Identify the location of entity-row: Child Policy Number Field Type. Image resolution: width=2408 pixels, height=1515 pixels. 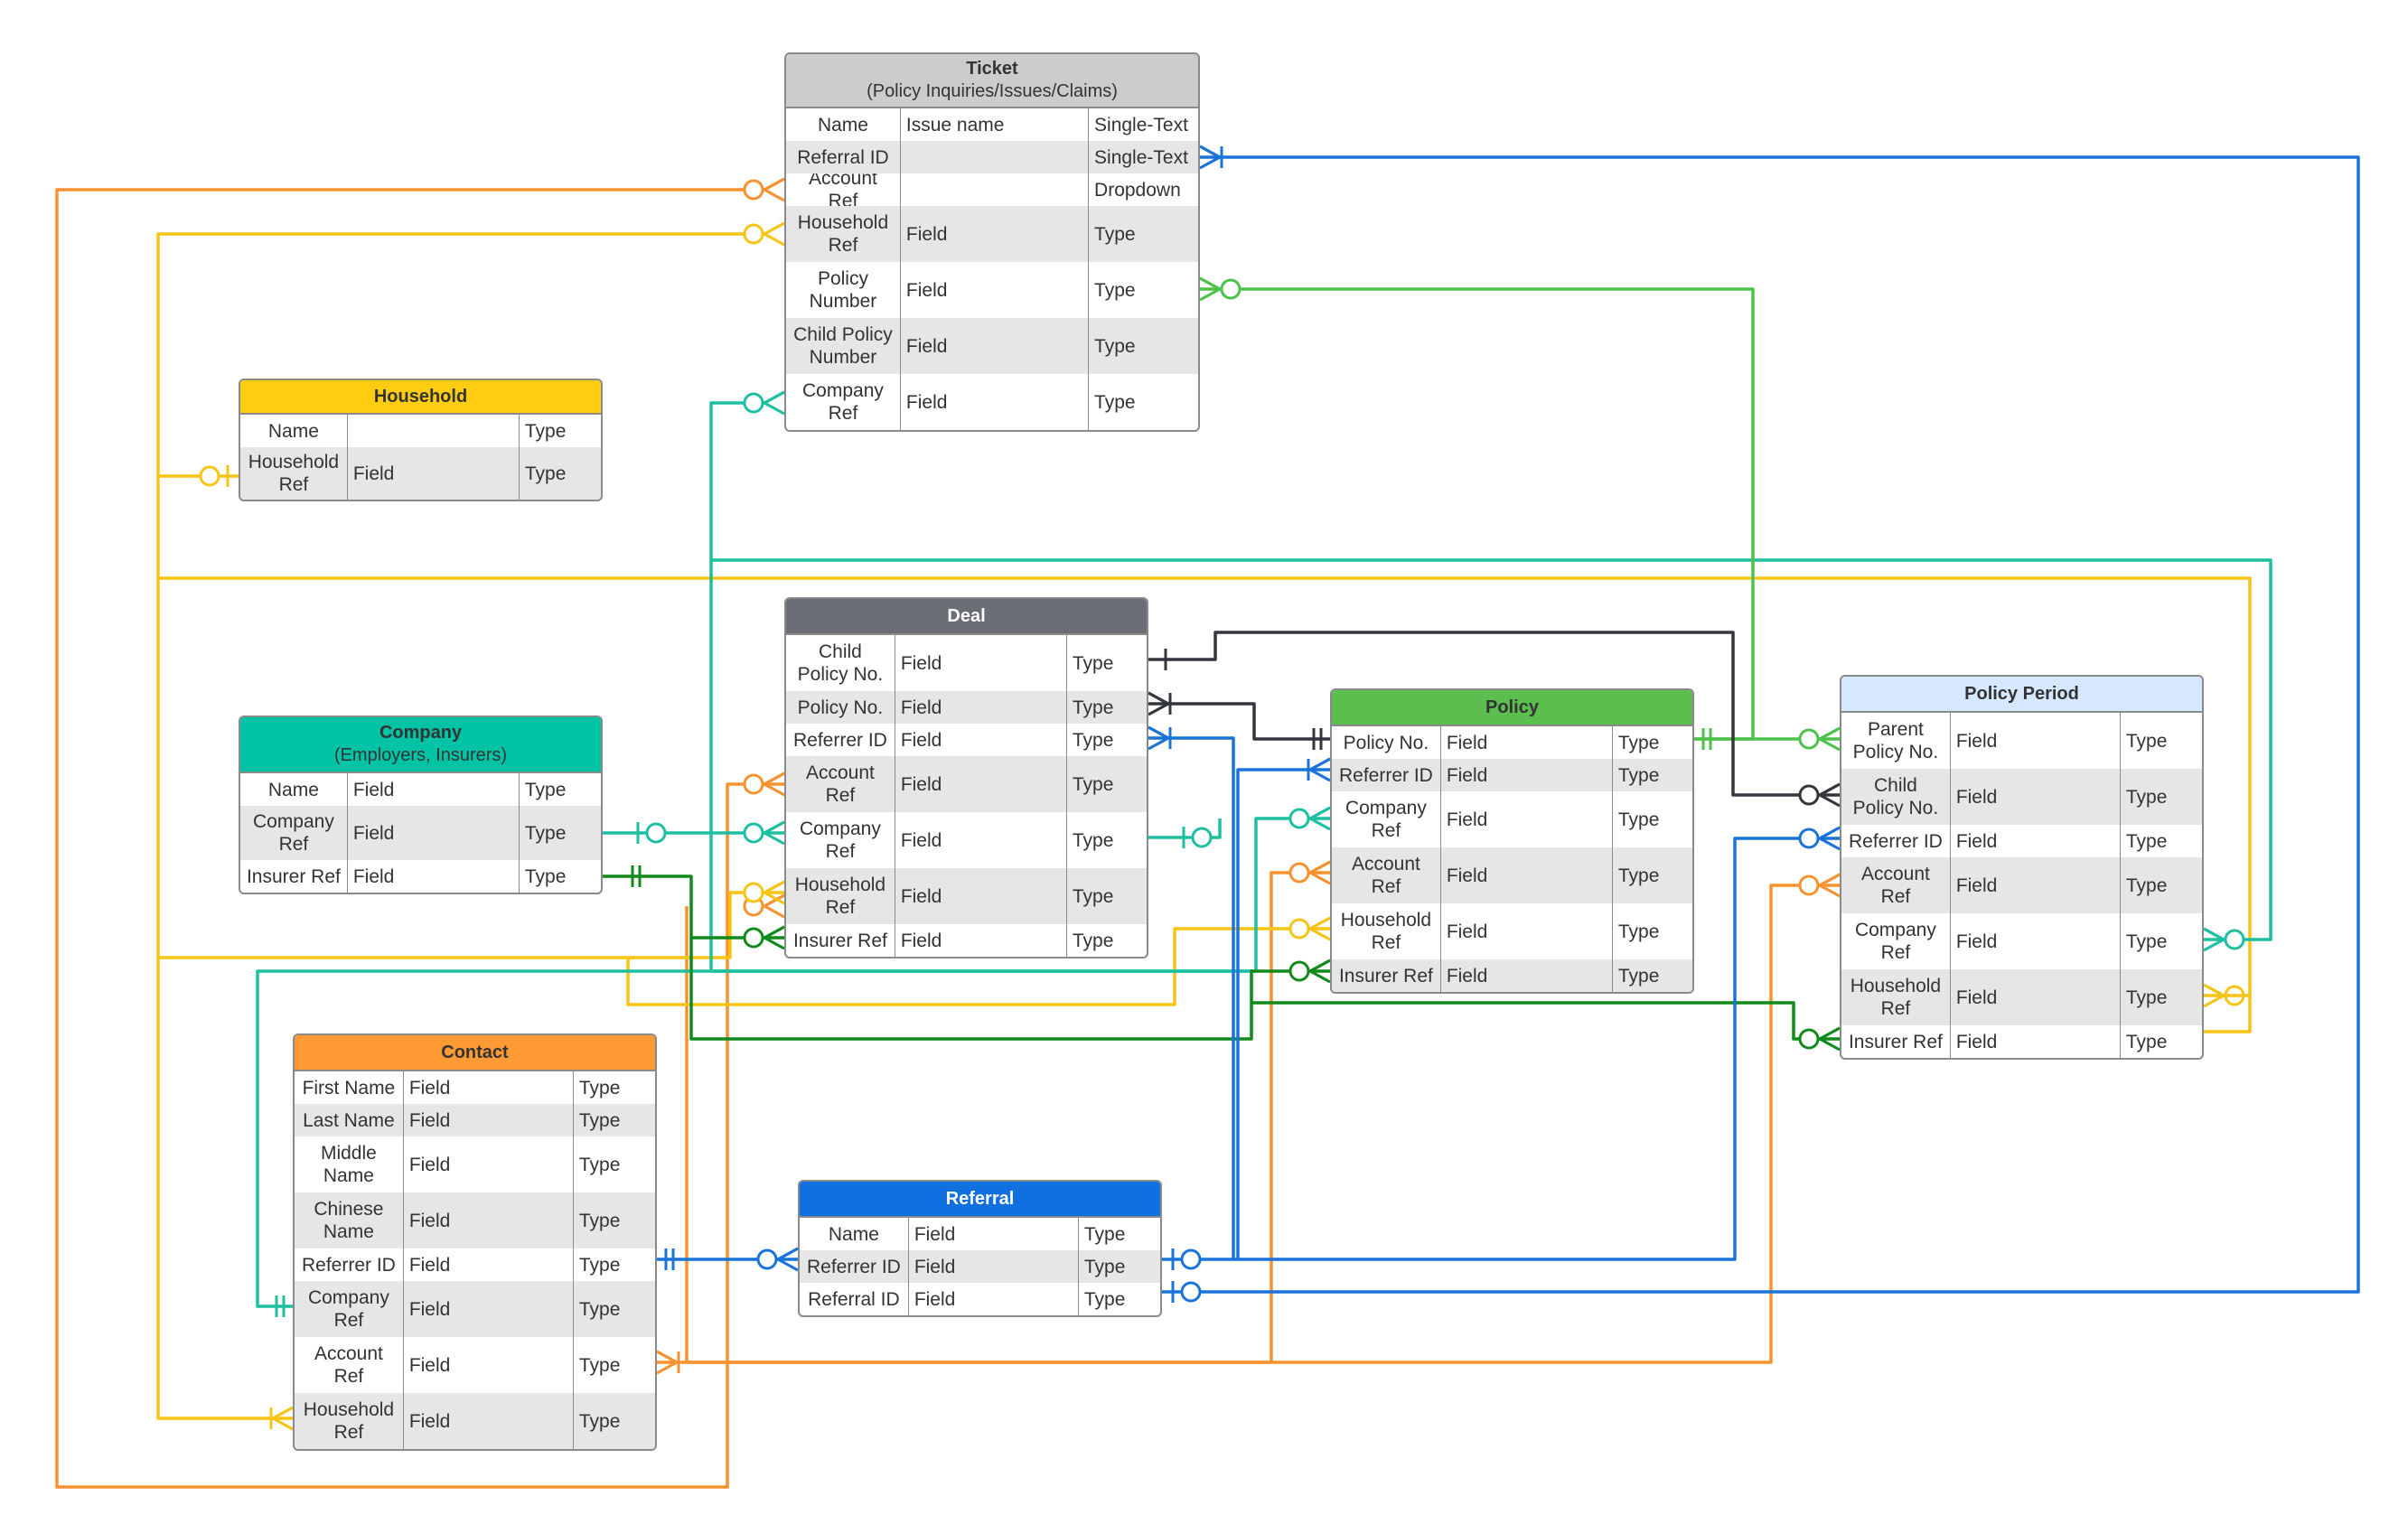
(992, 346).